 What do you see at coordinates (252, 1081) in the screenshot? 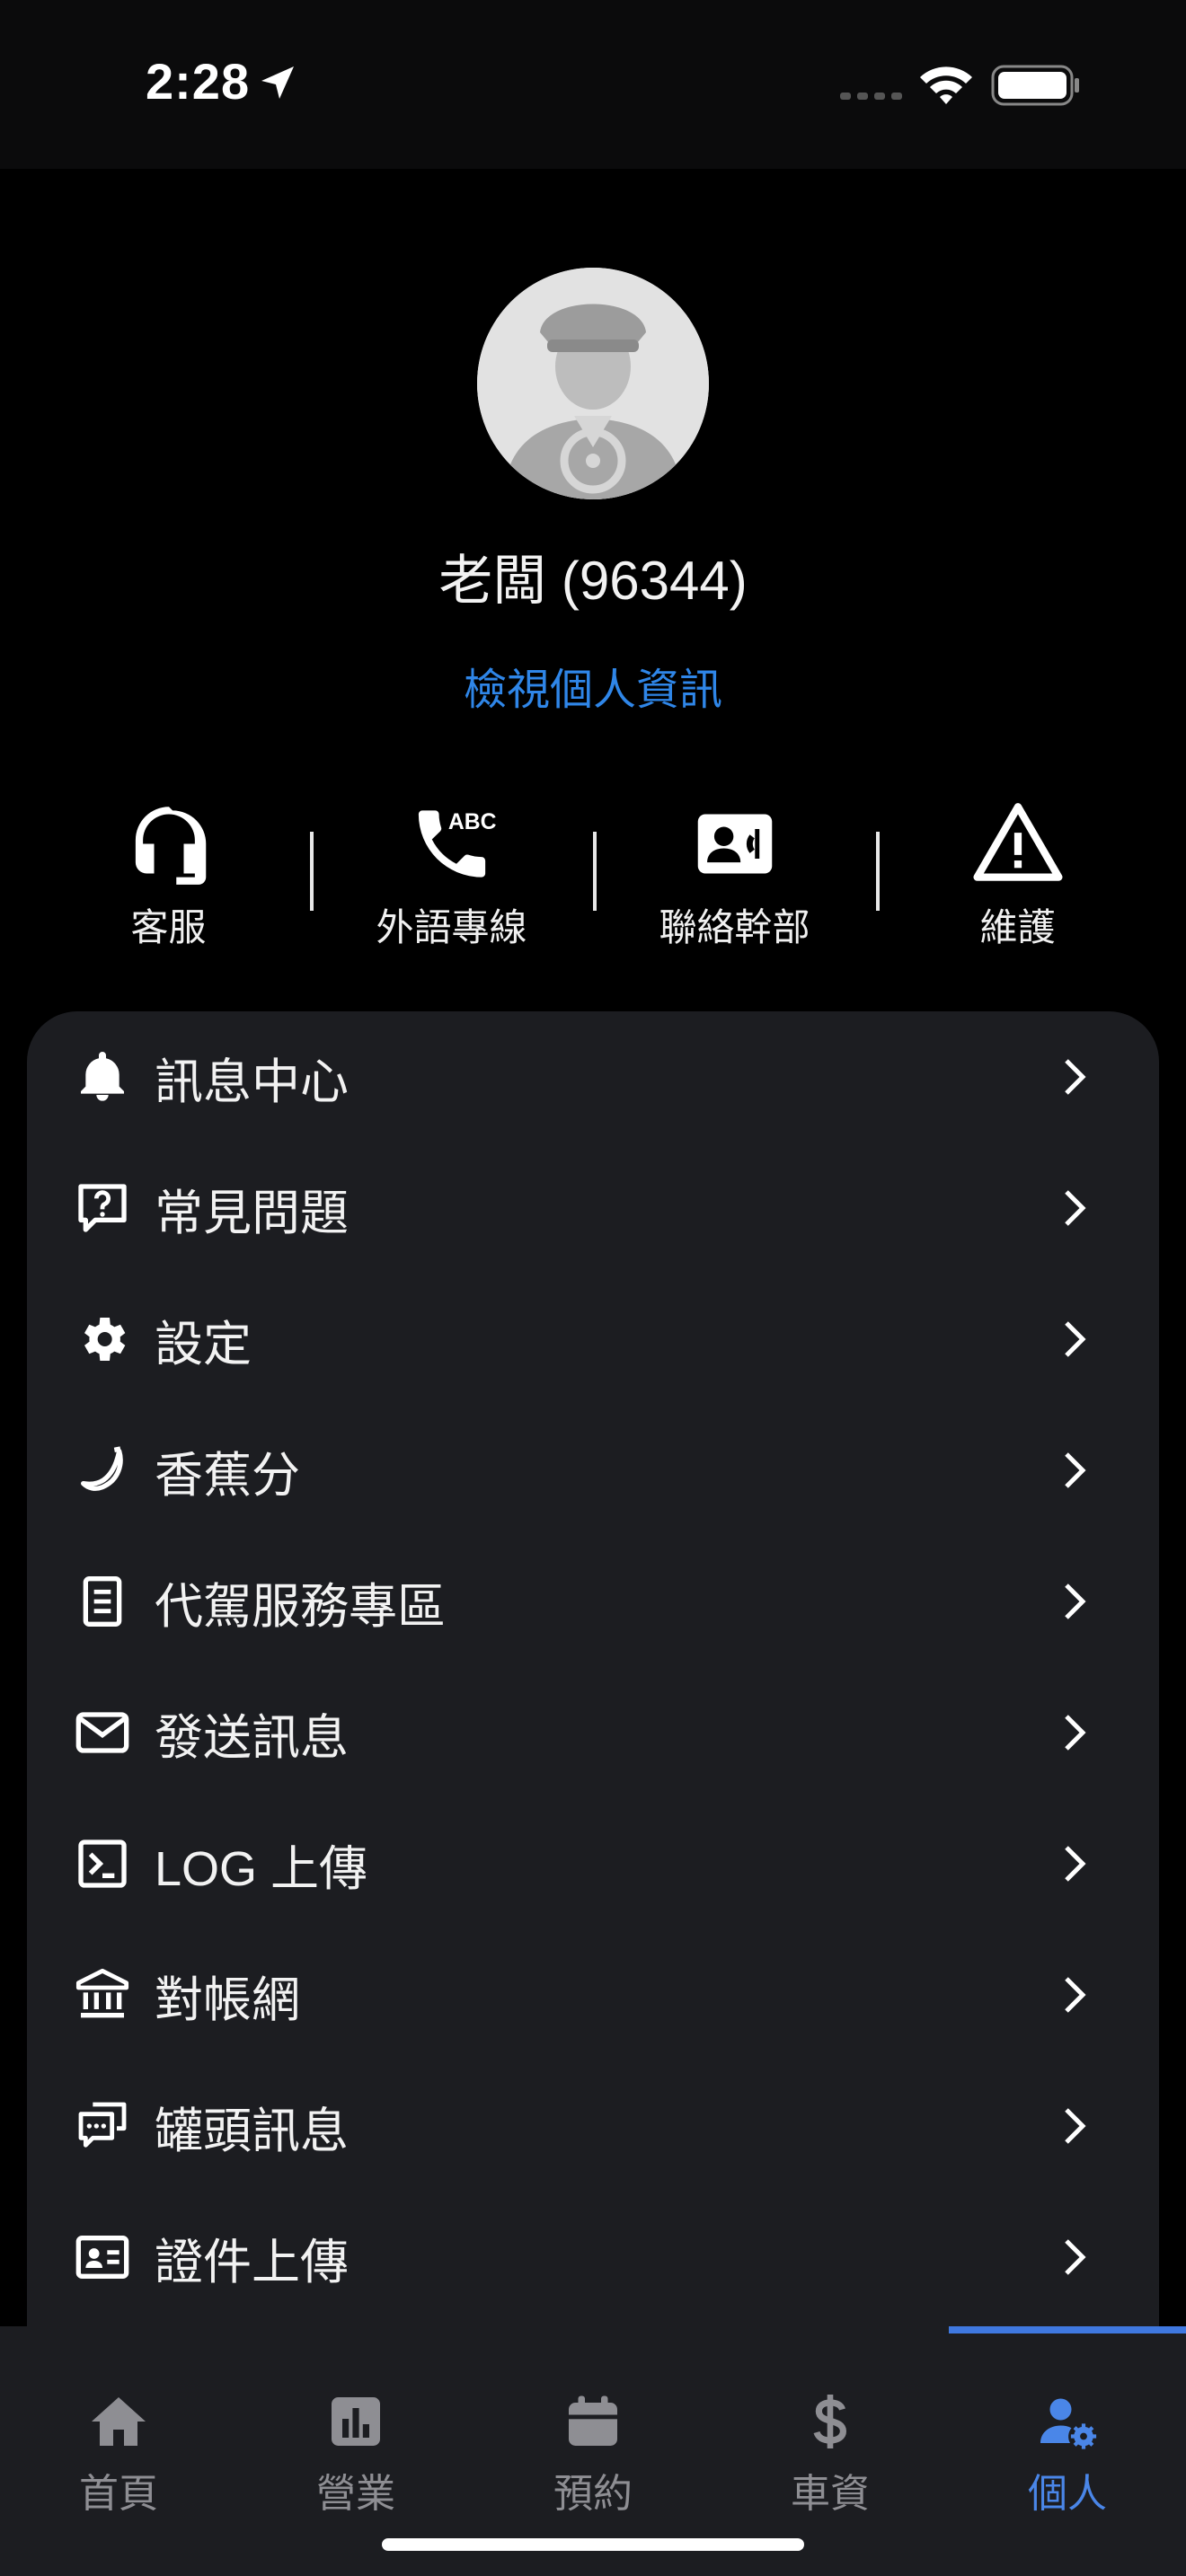
I see `menu-item-label: 訊息中心` at bounding box center [252, 1081].